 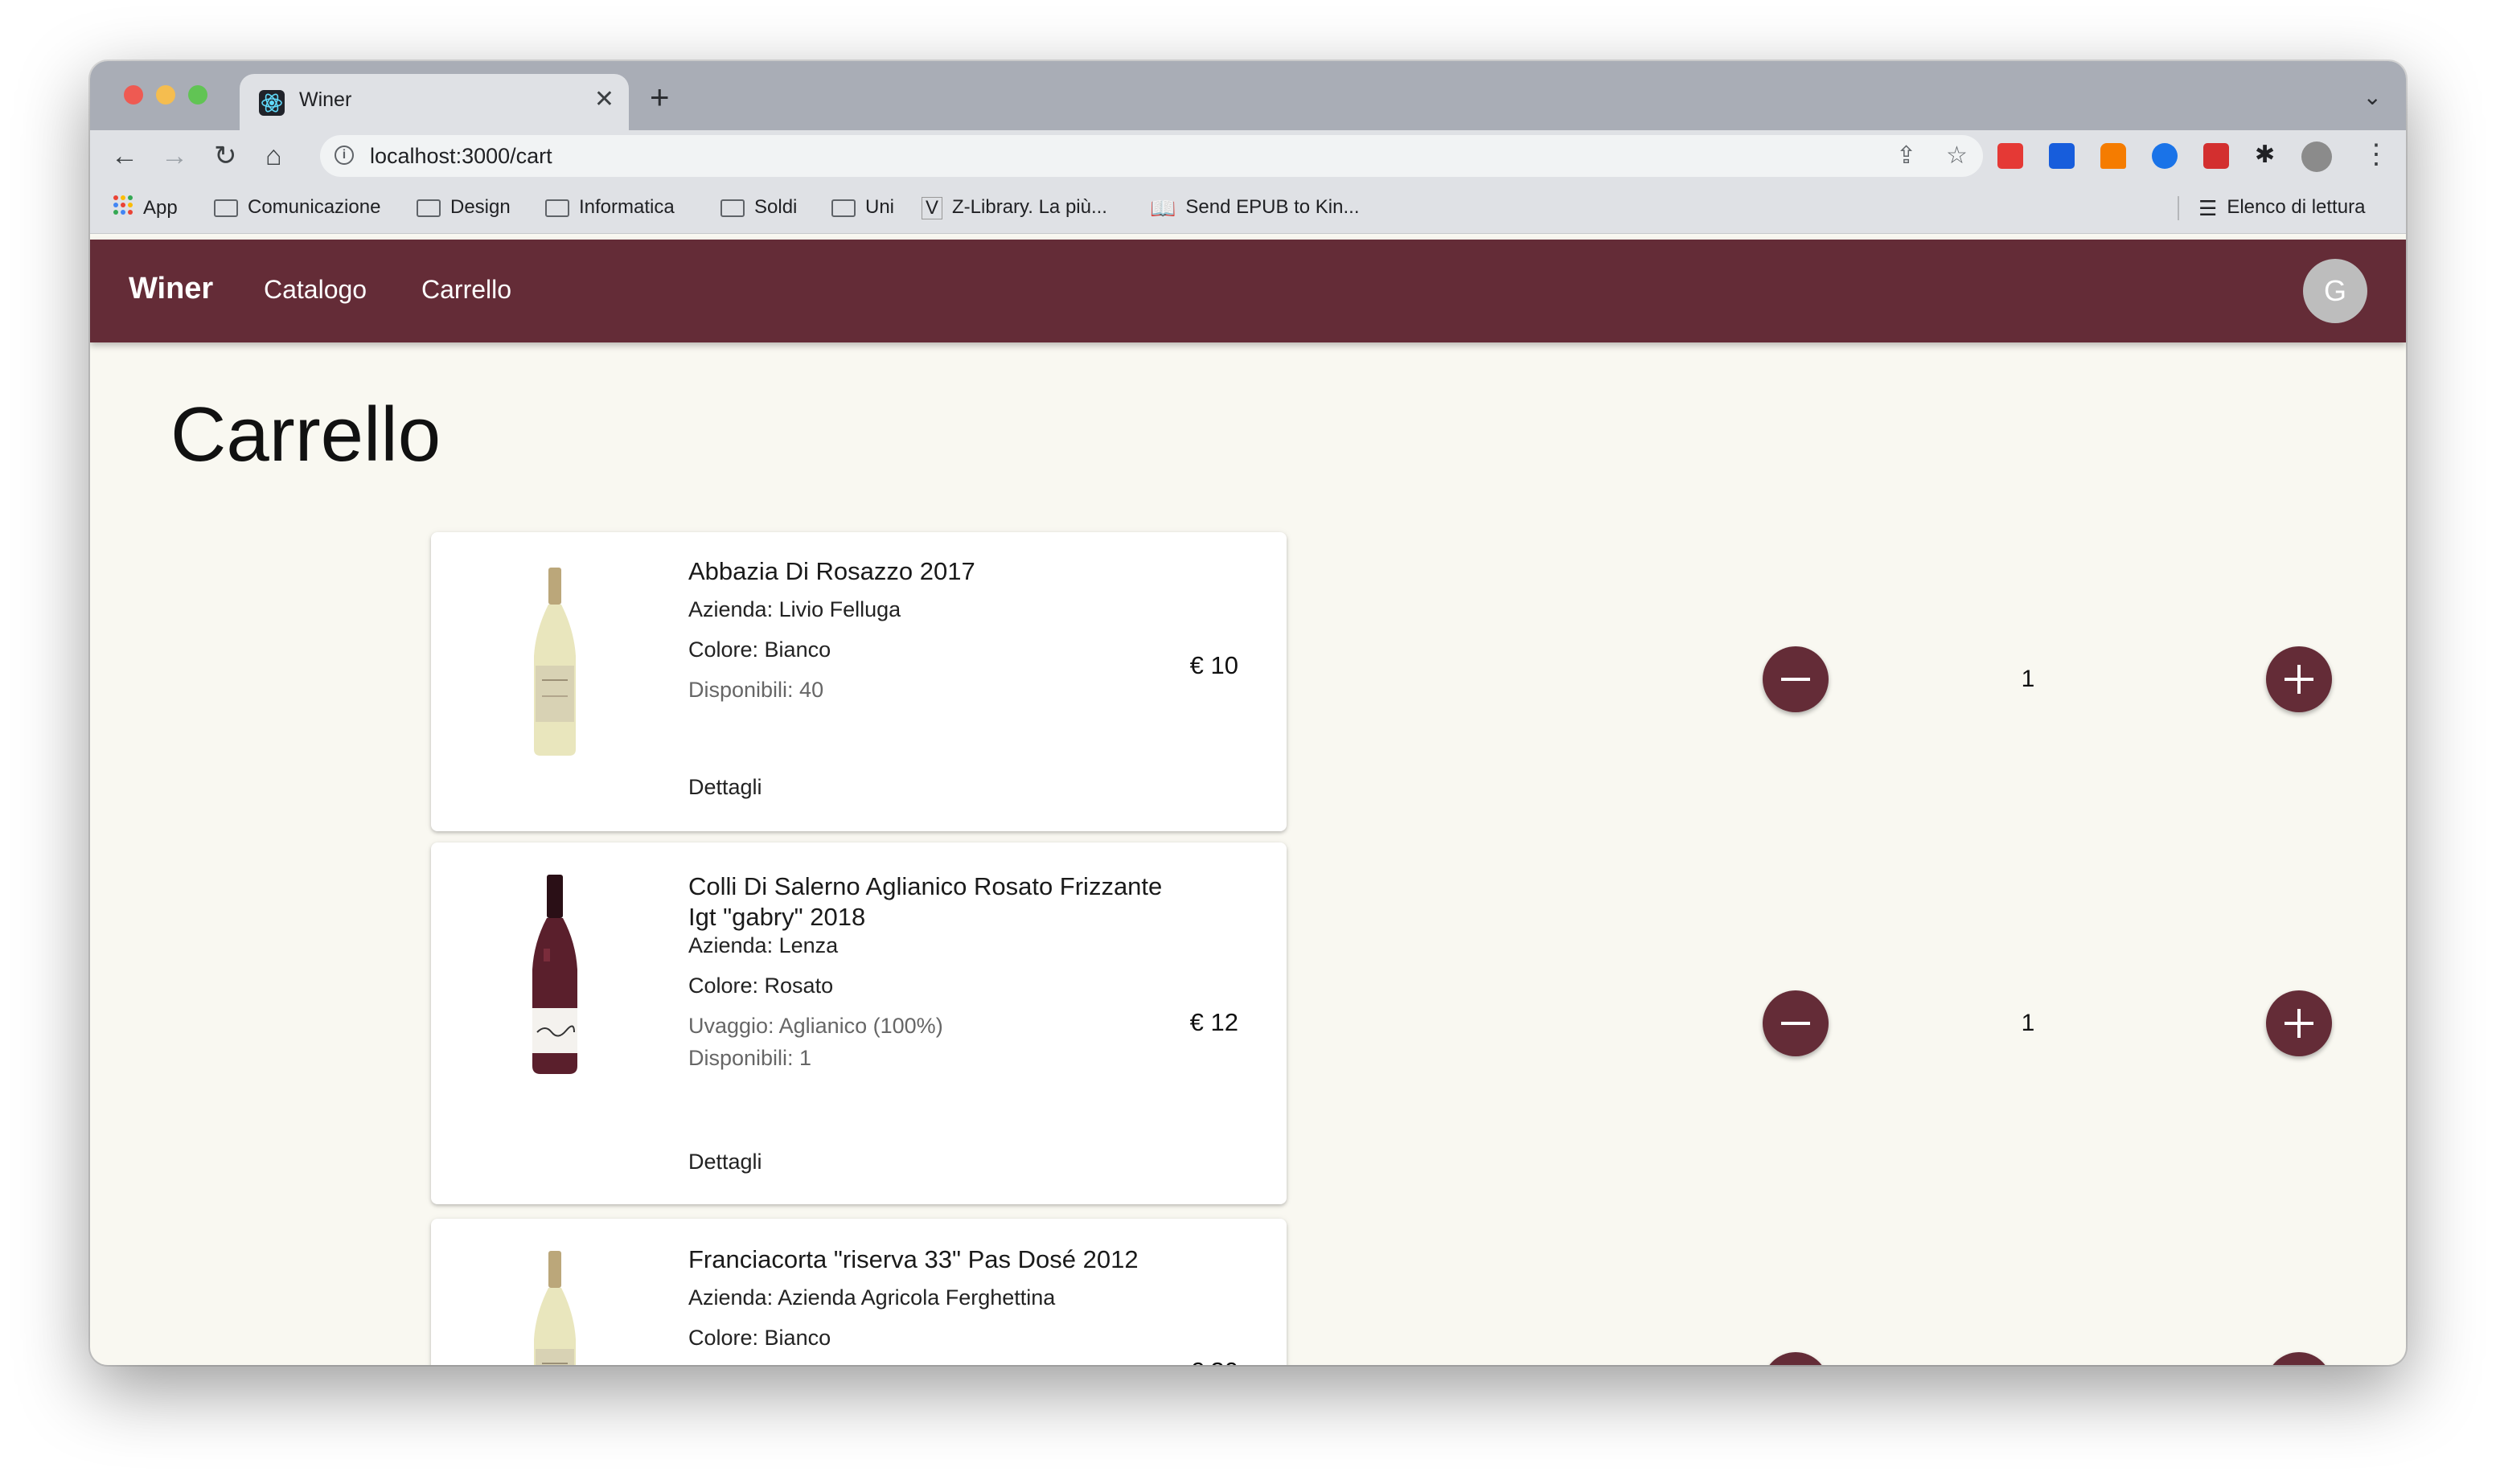 I want to click on bookmark-soldi: Soldi, so click(x=759, y=208).